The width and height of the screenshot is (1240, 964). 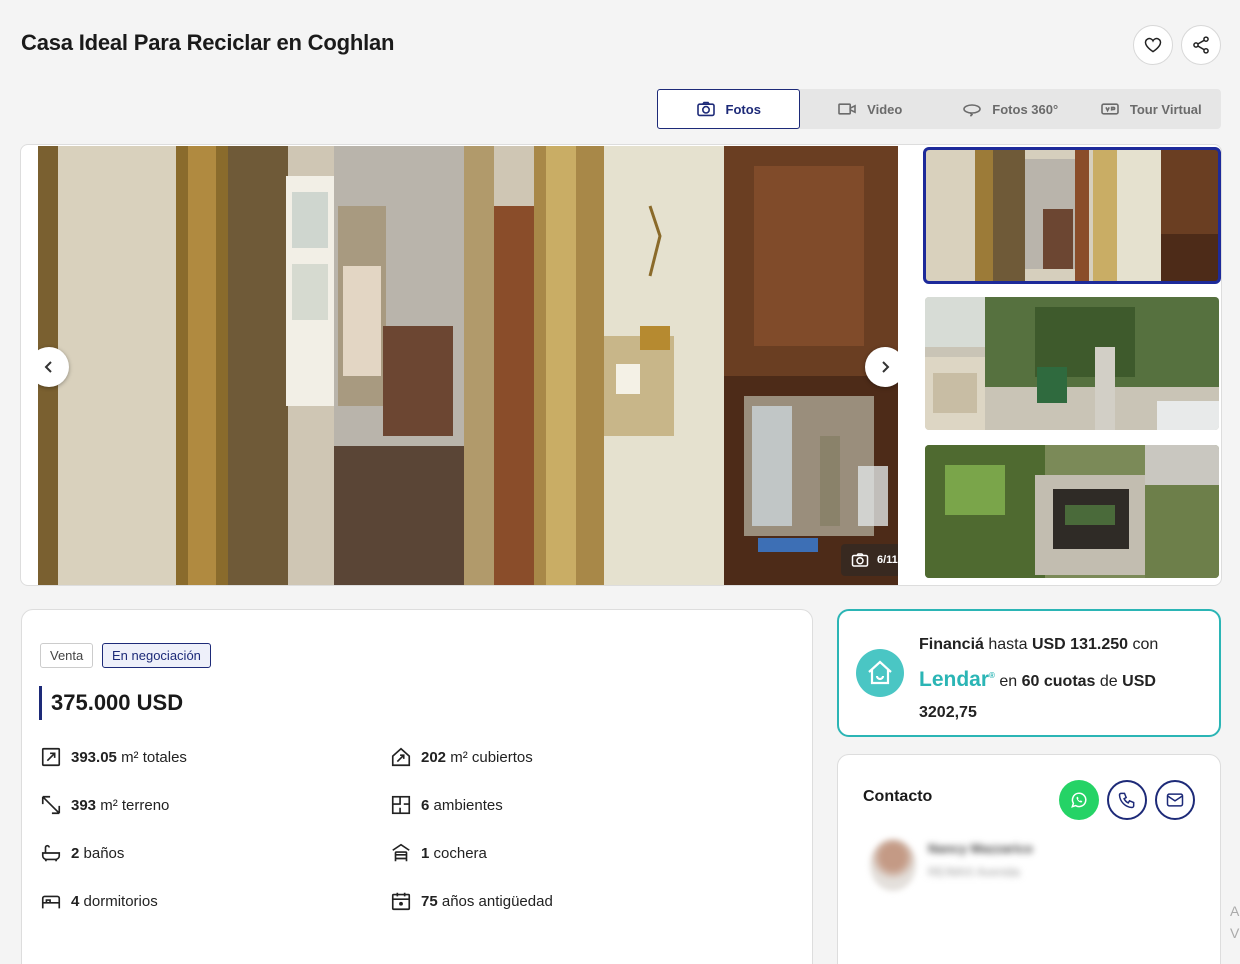 I want to click on feature-label: cochera, so click(x=460, y=853).